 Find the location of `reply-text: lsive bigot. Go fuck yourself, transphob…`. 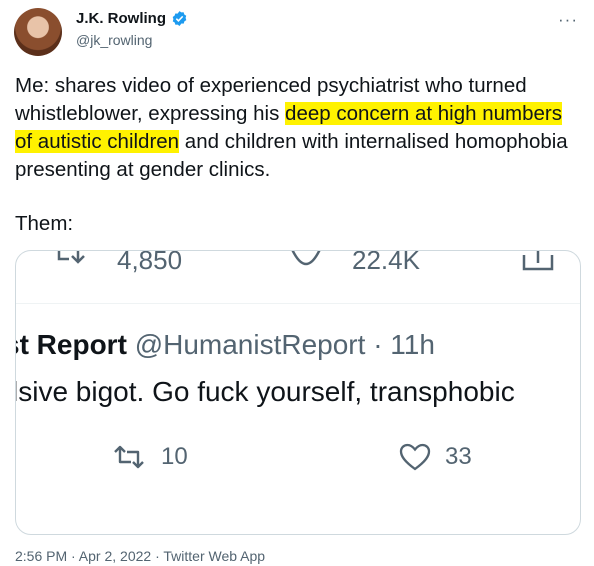

reply-text: lsive bigot. Go fuck yourself, transphob… is located at coordinates (265, 391).